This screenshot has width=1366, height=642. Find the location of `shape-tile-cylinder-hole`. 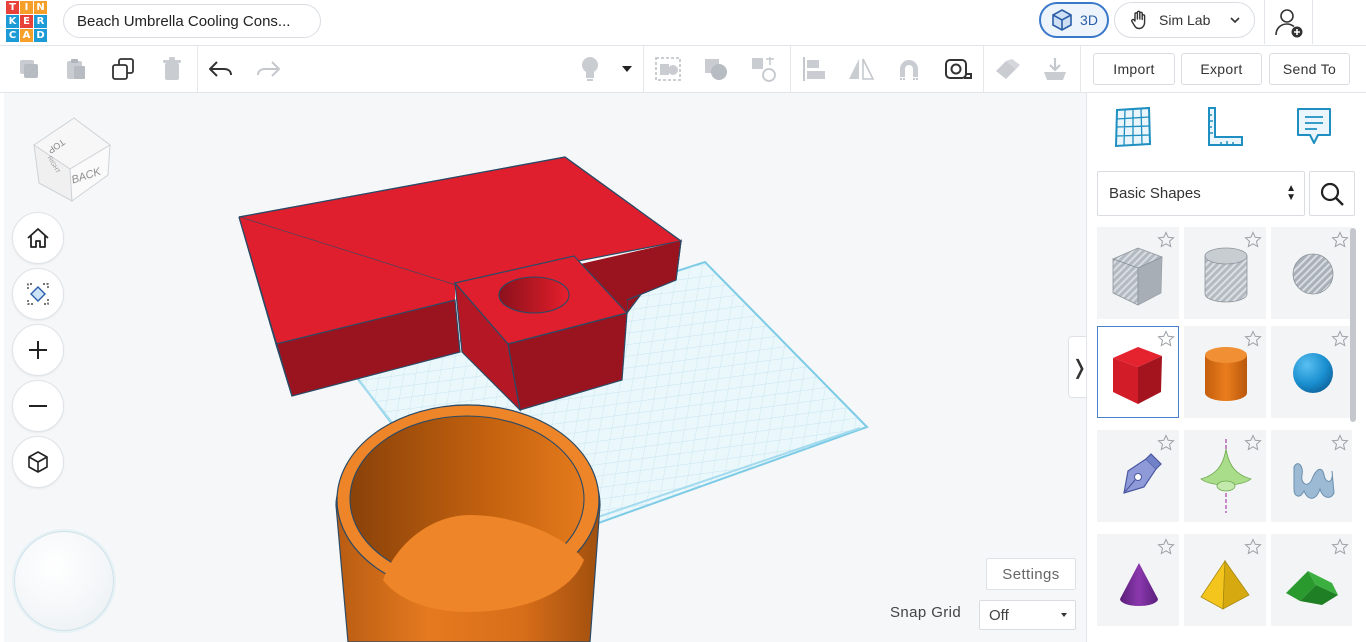

shape-tile-cylinder-hole is located at coordinates (1225, 273).